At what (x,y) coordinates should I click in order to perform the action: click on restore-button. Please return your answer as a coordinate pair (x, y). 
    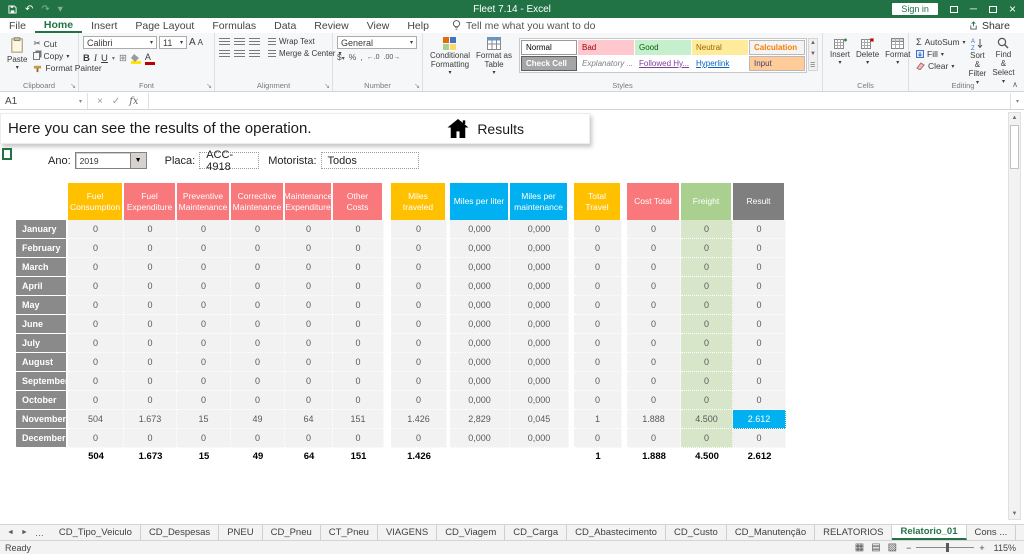
    Looking at the image, I should click on (992, 9).